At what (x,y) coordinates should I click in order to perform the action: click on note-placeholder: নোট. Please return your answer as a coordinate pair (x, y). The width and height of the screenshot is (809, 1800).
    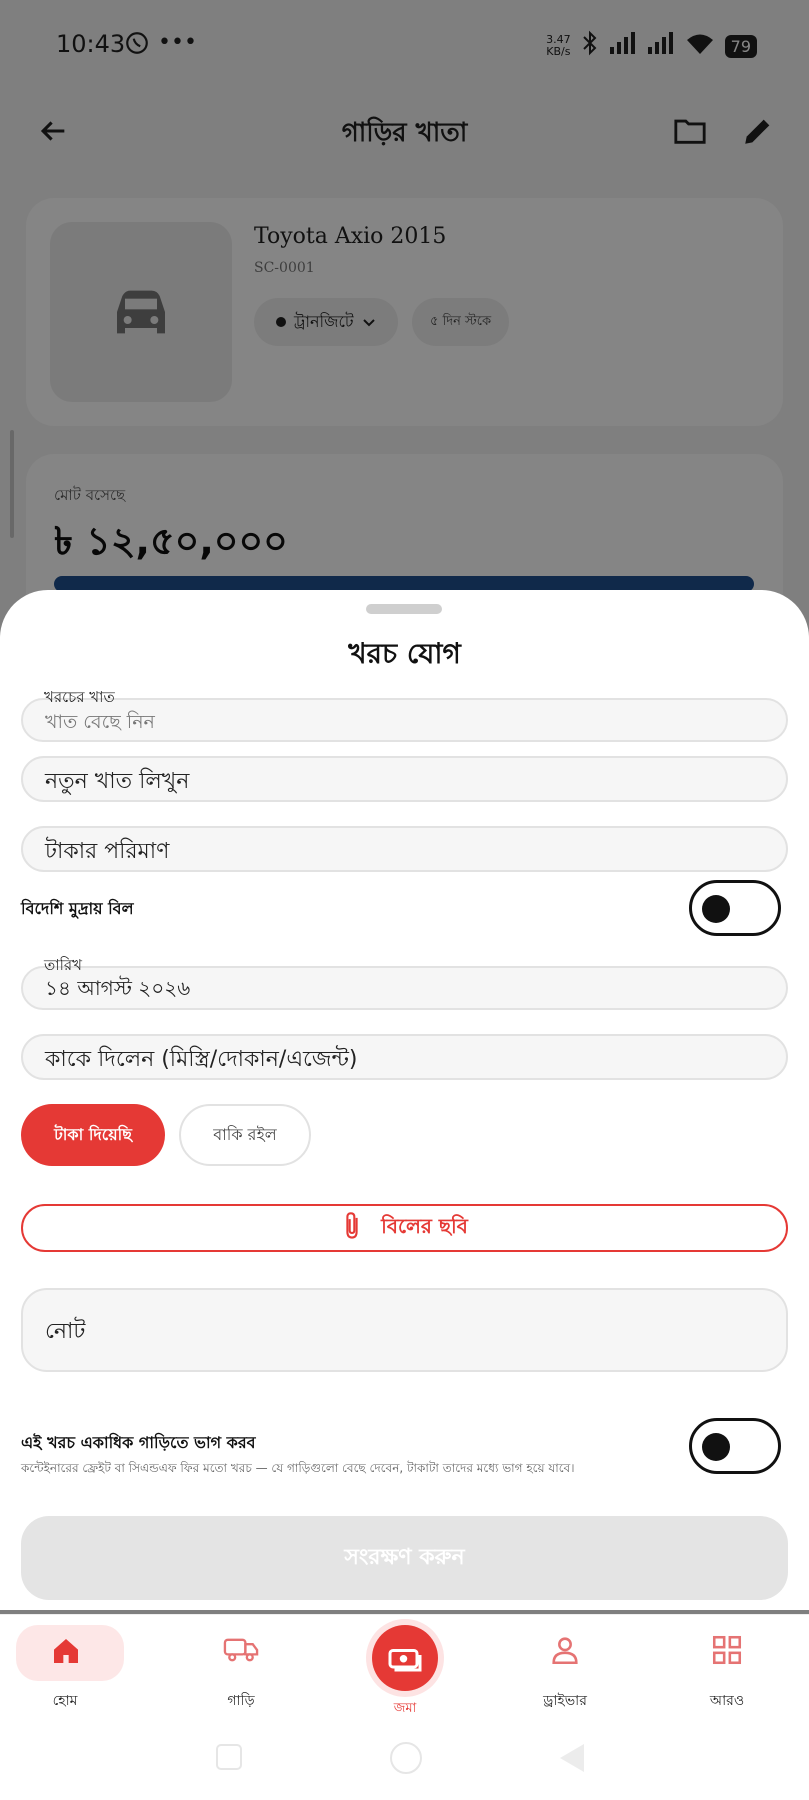
    Looking at the image, I should click on (65, 1331).